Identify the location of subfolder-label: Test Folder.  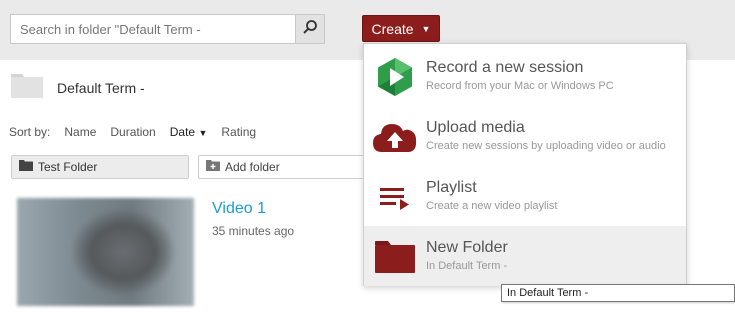
(68, 167).